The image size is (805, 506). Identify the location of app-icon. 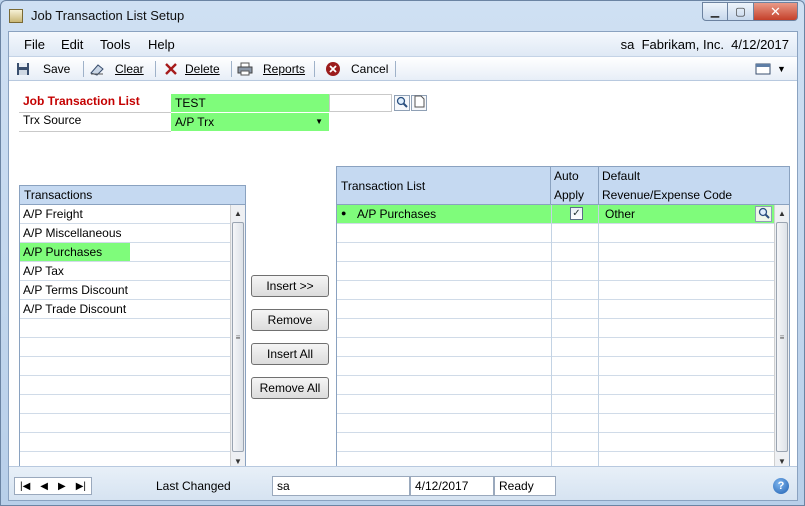
(16, 16).